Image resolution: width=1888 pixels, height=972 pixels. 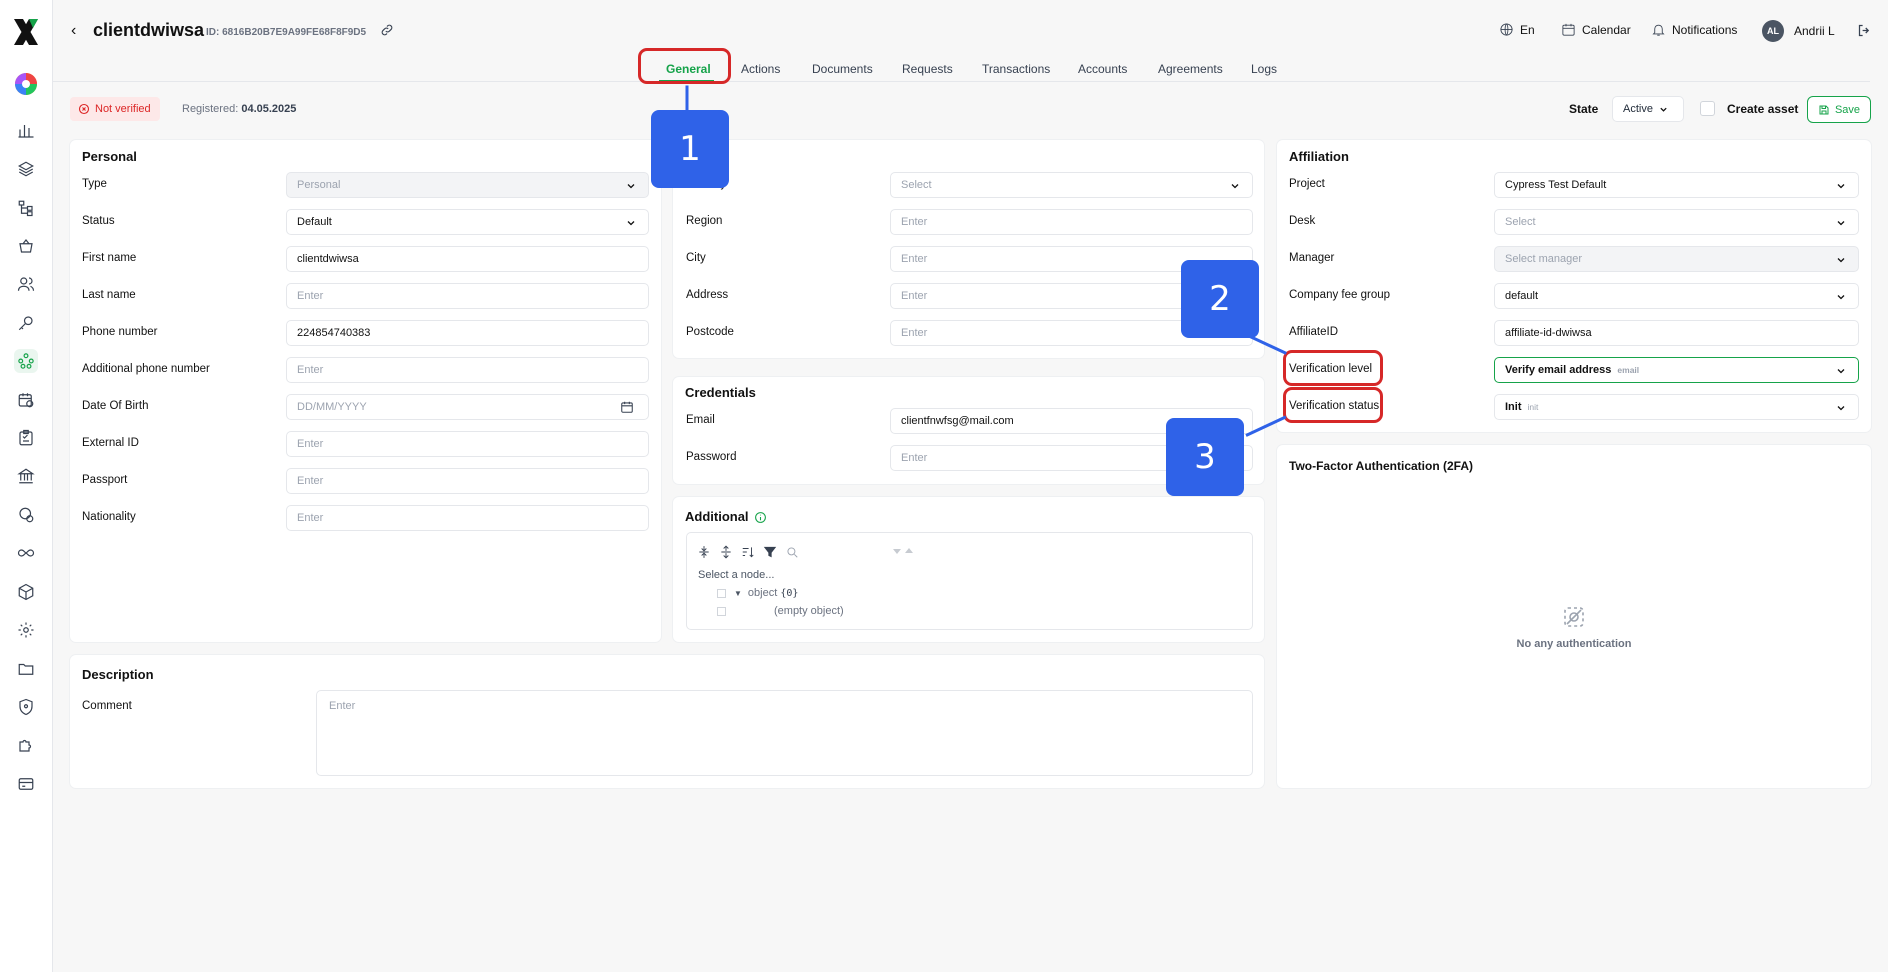 I want to click on last-name-input: Enter, so click(x=467, y=296).